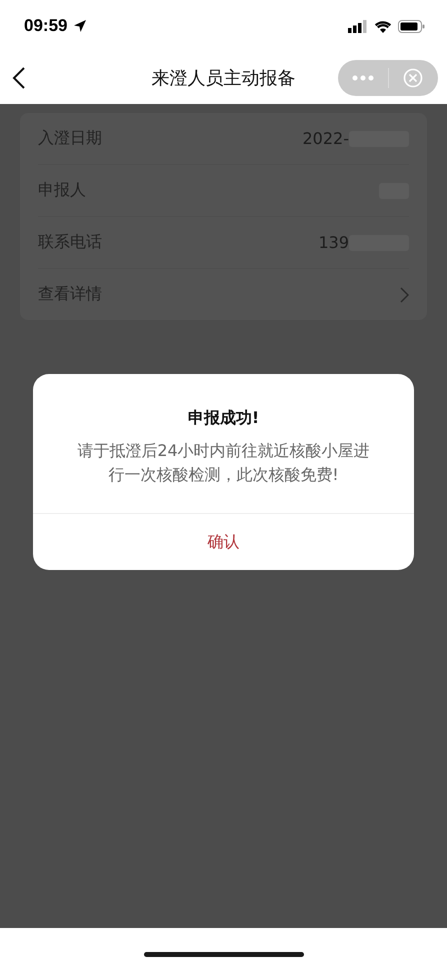  What do you see at coordinates (325, 138) in the screenshot?
I see `row-value: 2022-` at bounding box center [325, 138].